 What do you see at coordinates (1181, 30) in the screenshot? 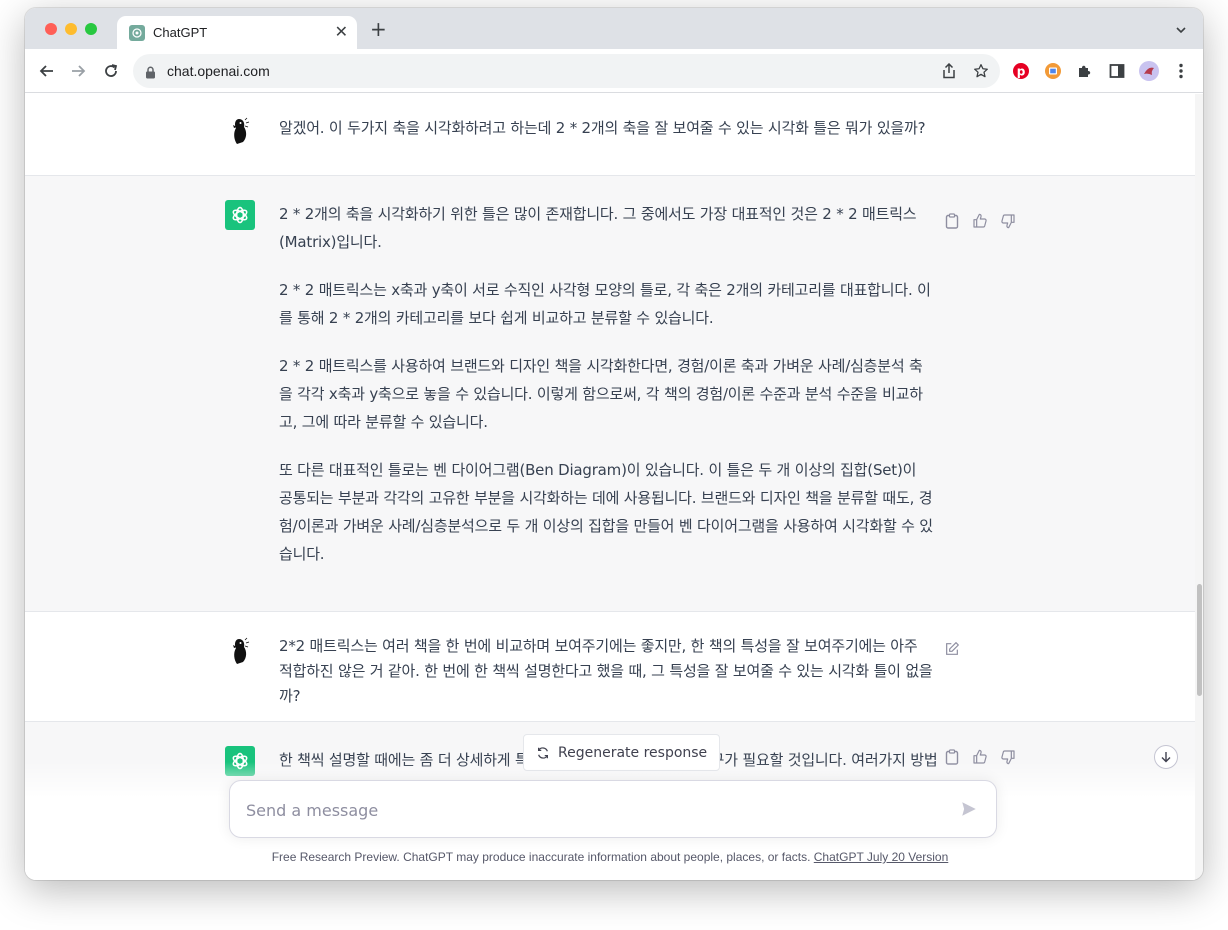
I see `tab-search-chevron-icon` at bounding box center [1181, 30].